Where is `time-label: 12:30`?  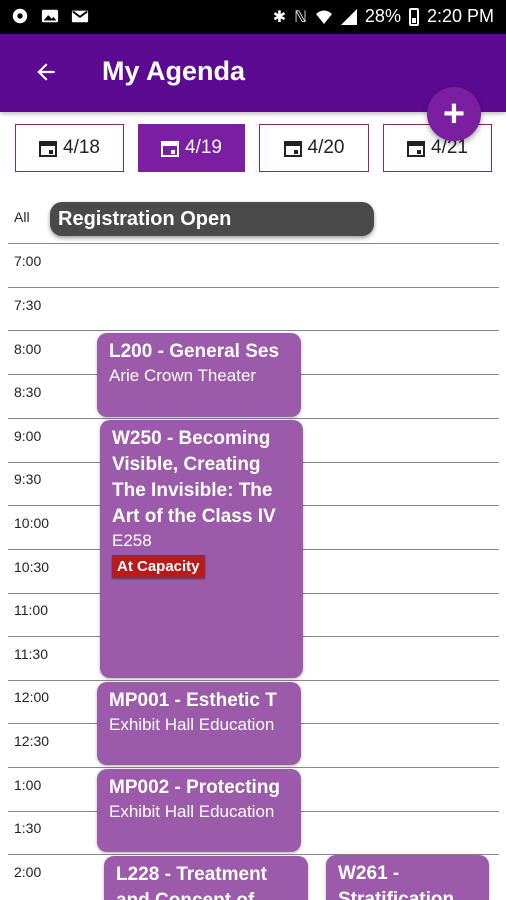 time-label: 12:30 is located at coordinates (32, 741).